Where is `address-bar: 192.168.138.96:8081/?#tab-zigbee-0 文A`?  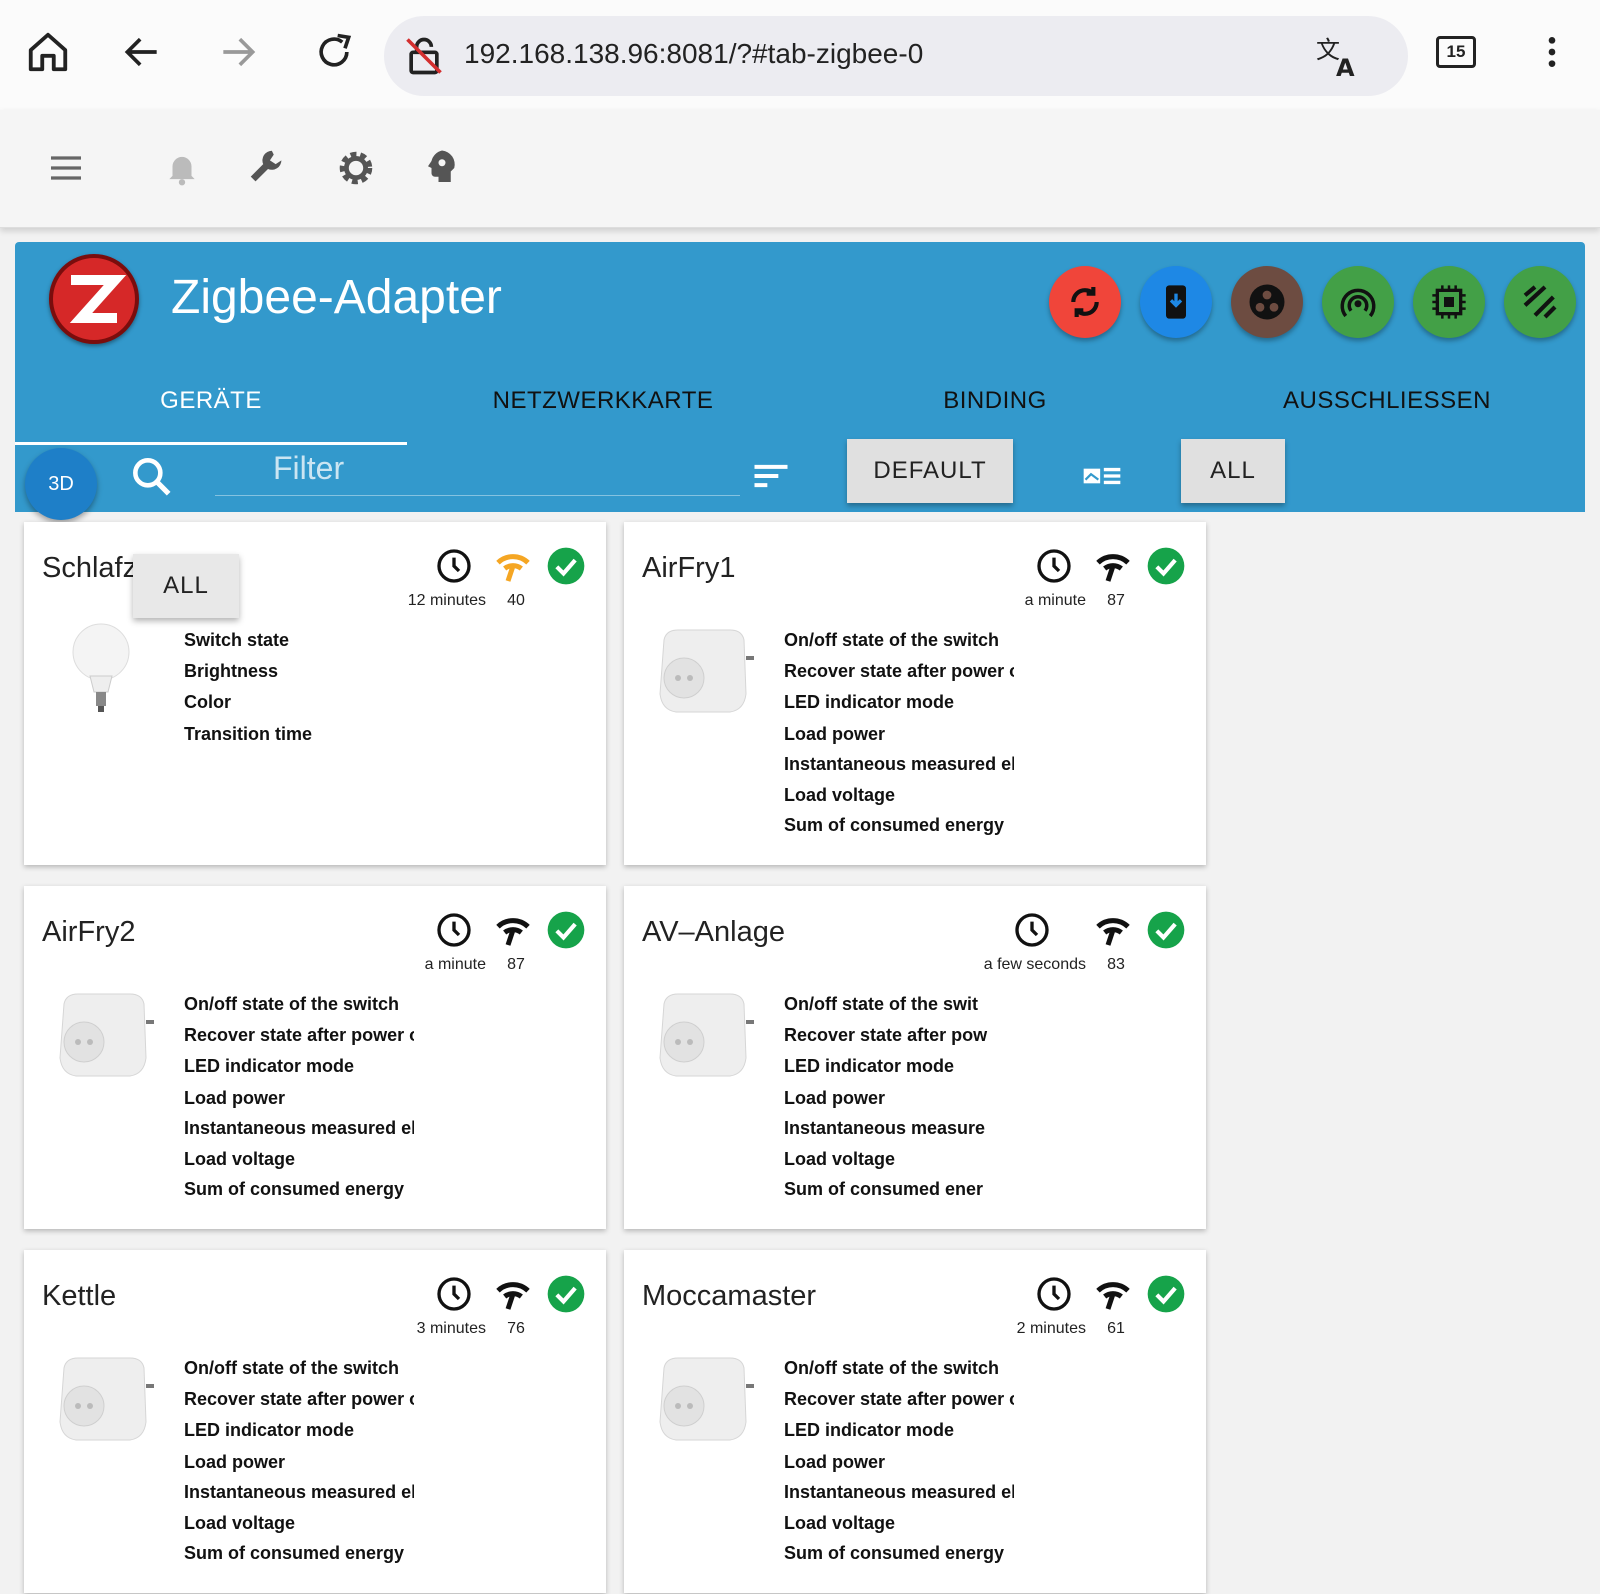 address-bar: 192.168.138.96:8081/?#tab-zigbee-0 文A is located at coordinates (896, 56).